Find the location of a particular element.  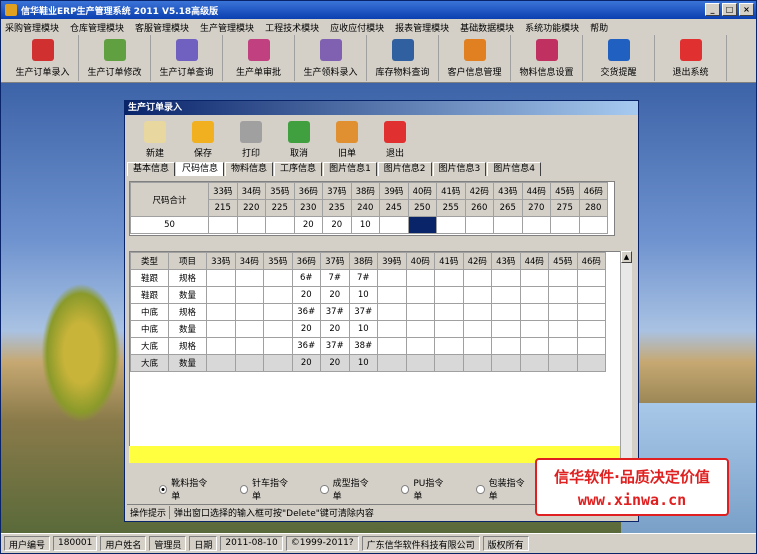

menu-item-6: 报表管理模块 is located at coordinates (422, 27).